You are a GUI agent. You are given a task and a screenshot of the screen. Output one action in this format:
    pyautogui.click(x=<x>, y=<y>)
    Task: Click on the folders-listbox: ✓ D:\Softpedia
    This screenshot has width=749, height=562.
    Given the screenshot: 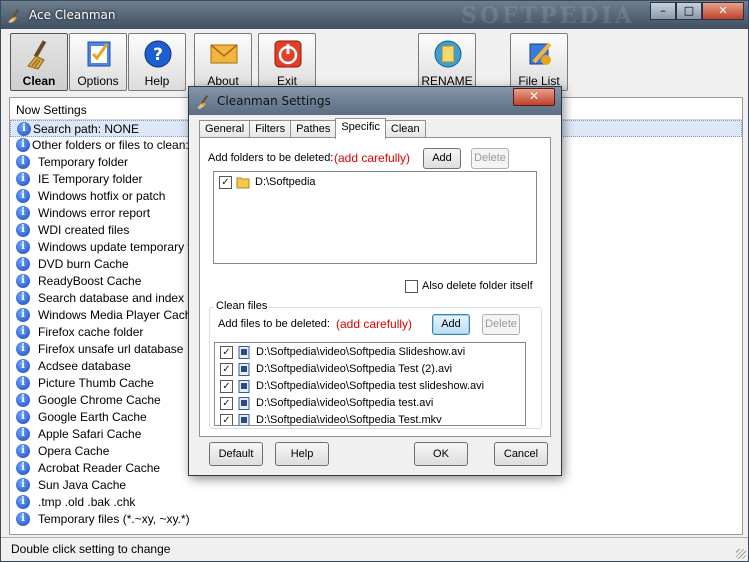 What is the action you would take?
    pyautogui.click(x=375, y=217)
    